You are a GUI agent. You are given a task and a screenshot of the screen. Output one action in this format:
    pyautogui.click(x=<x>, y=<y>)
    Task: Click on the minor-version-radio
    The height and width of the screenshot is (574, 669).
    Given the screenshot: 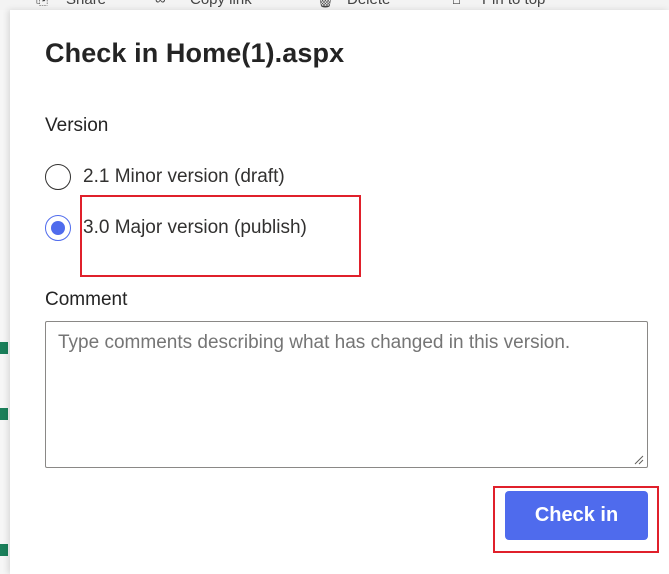 What is the action you would take?
    pyautogui.click(x=58, y=177)
    